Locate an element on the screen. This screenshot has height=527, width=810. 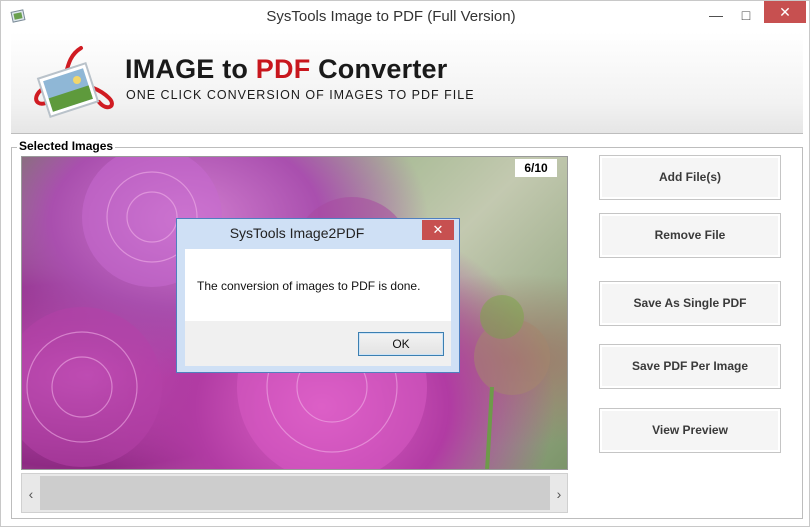
image-to-pdf-logo-icon is located at coordinates (74, 82).